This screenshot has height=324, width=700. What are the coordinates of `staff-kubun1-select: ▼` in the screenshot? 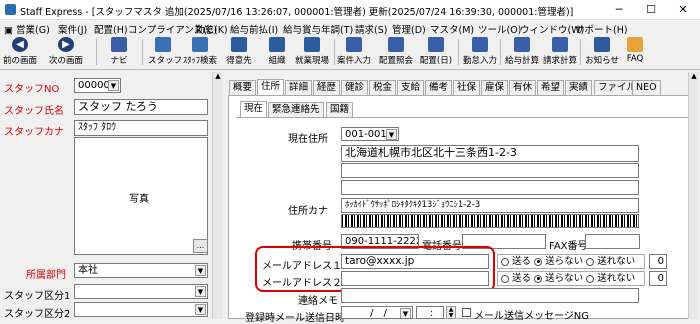 It's located at (141, 291).